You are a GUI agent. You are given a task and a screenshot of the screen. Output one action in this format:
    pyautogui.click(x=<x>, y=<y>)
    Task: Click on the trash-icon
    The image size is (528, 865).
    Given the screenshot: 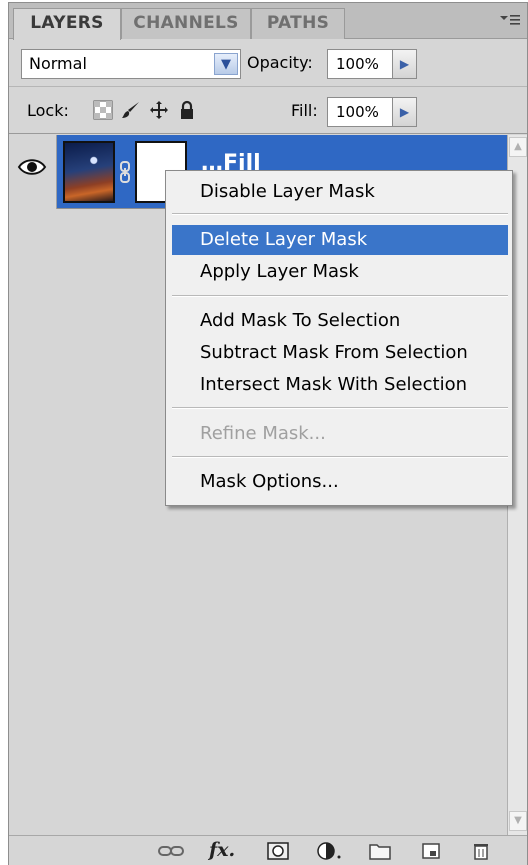 What is the action you would take?
    pyautogui.click(x=481, y=851)
    